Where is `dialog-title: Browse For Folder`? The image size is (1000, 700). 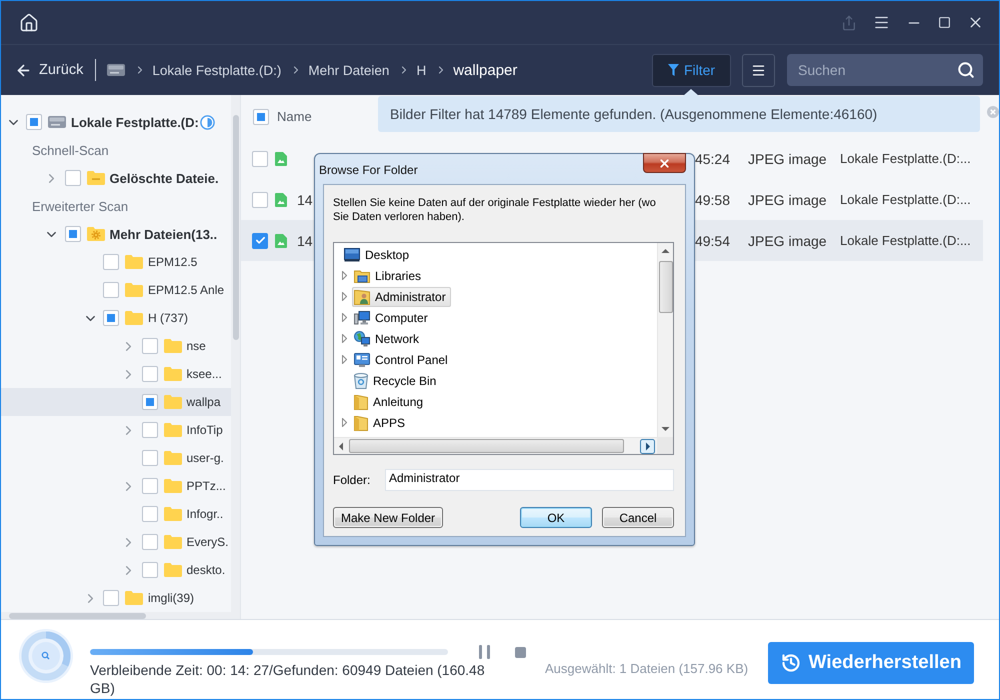
dialog-title: Browse For Folder is located at coordinates (368, 170).